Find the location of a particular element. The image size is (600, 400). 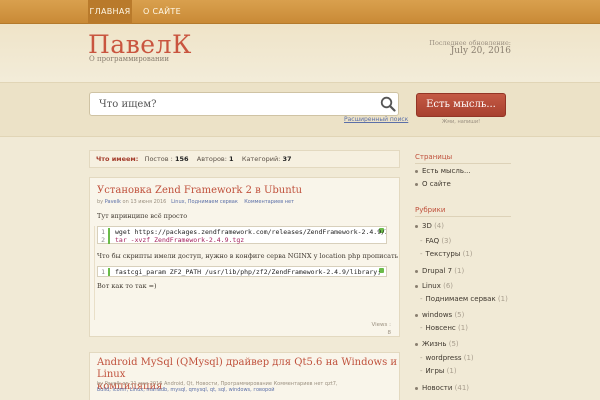

rubric-label: Linux is located at coordinates (431, 286).